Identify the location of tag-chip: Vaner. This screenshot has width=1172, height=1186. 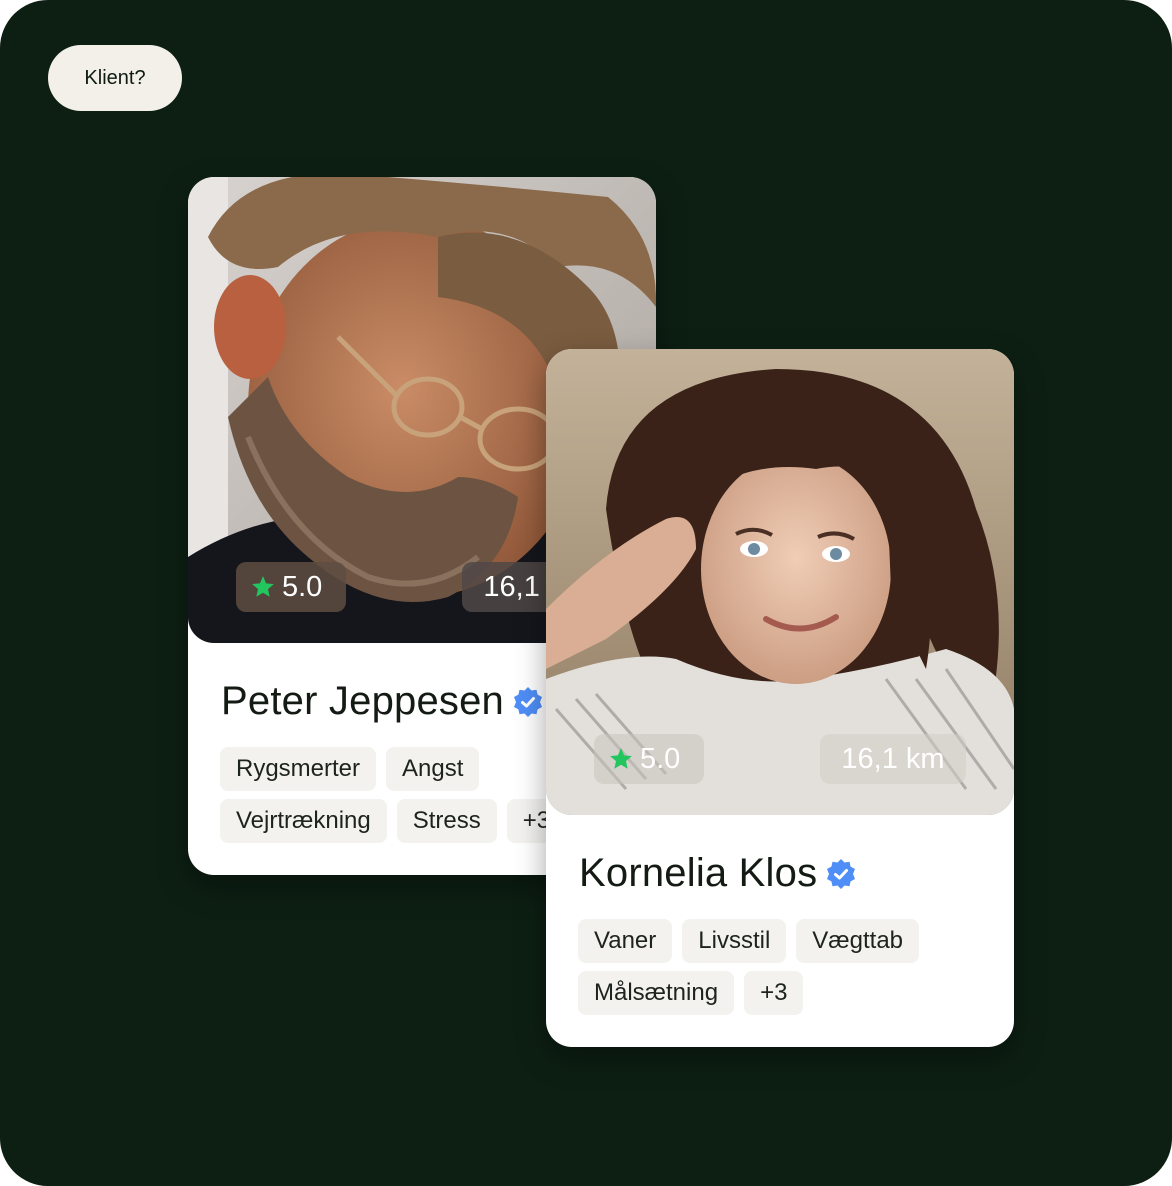
(625, 941).